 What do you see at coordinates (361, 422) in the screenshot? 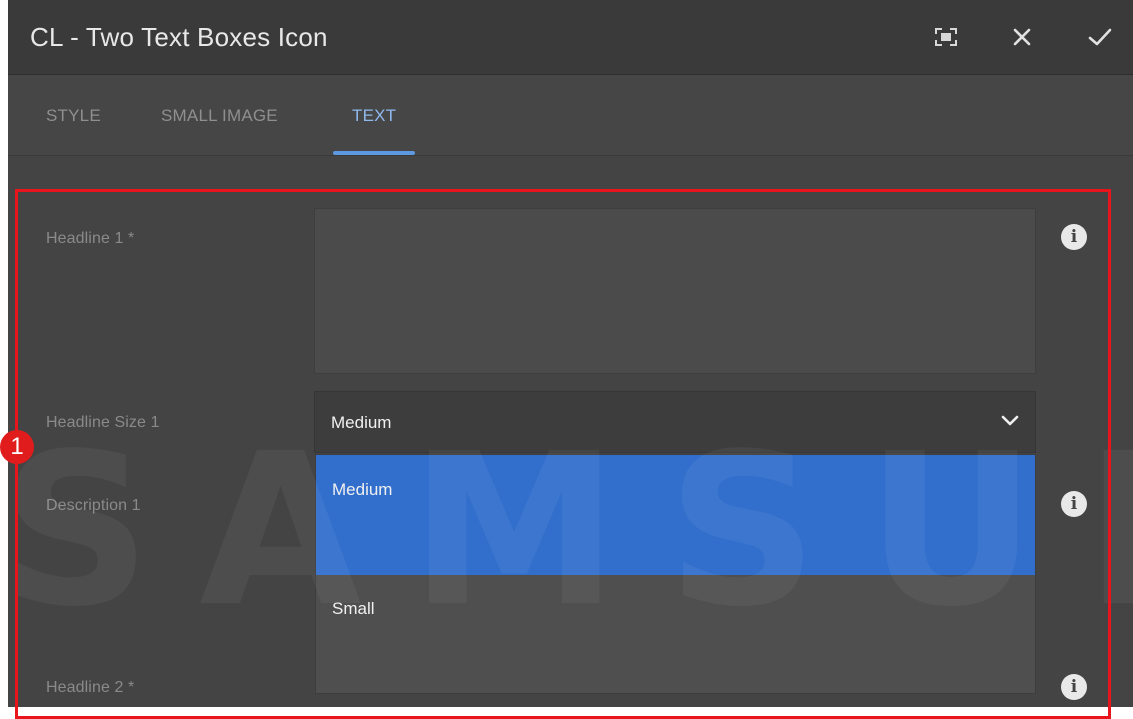
I see `headline-size1-value: Medium` at bounding box center [361, 422].